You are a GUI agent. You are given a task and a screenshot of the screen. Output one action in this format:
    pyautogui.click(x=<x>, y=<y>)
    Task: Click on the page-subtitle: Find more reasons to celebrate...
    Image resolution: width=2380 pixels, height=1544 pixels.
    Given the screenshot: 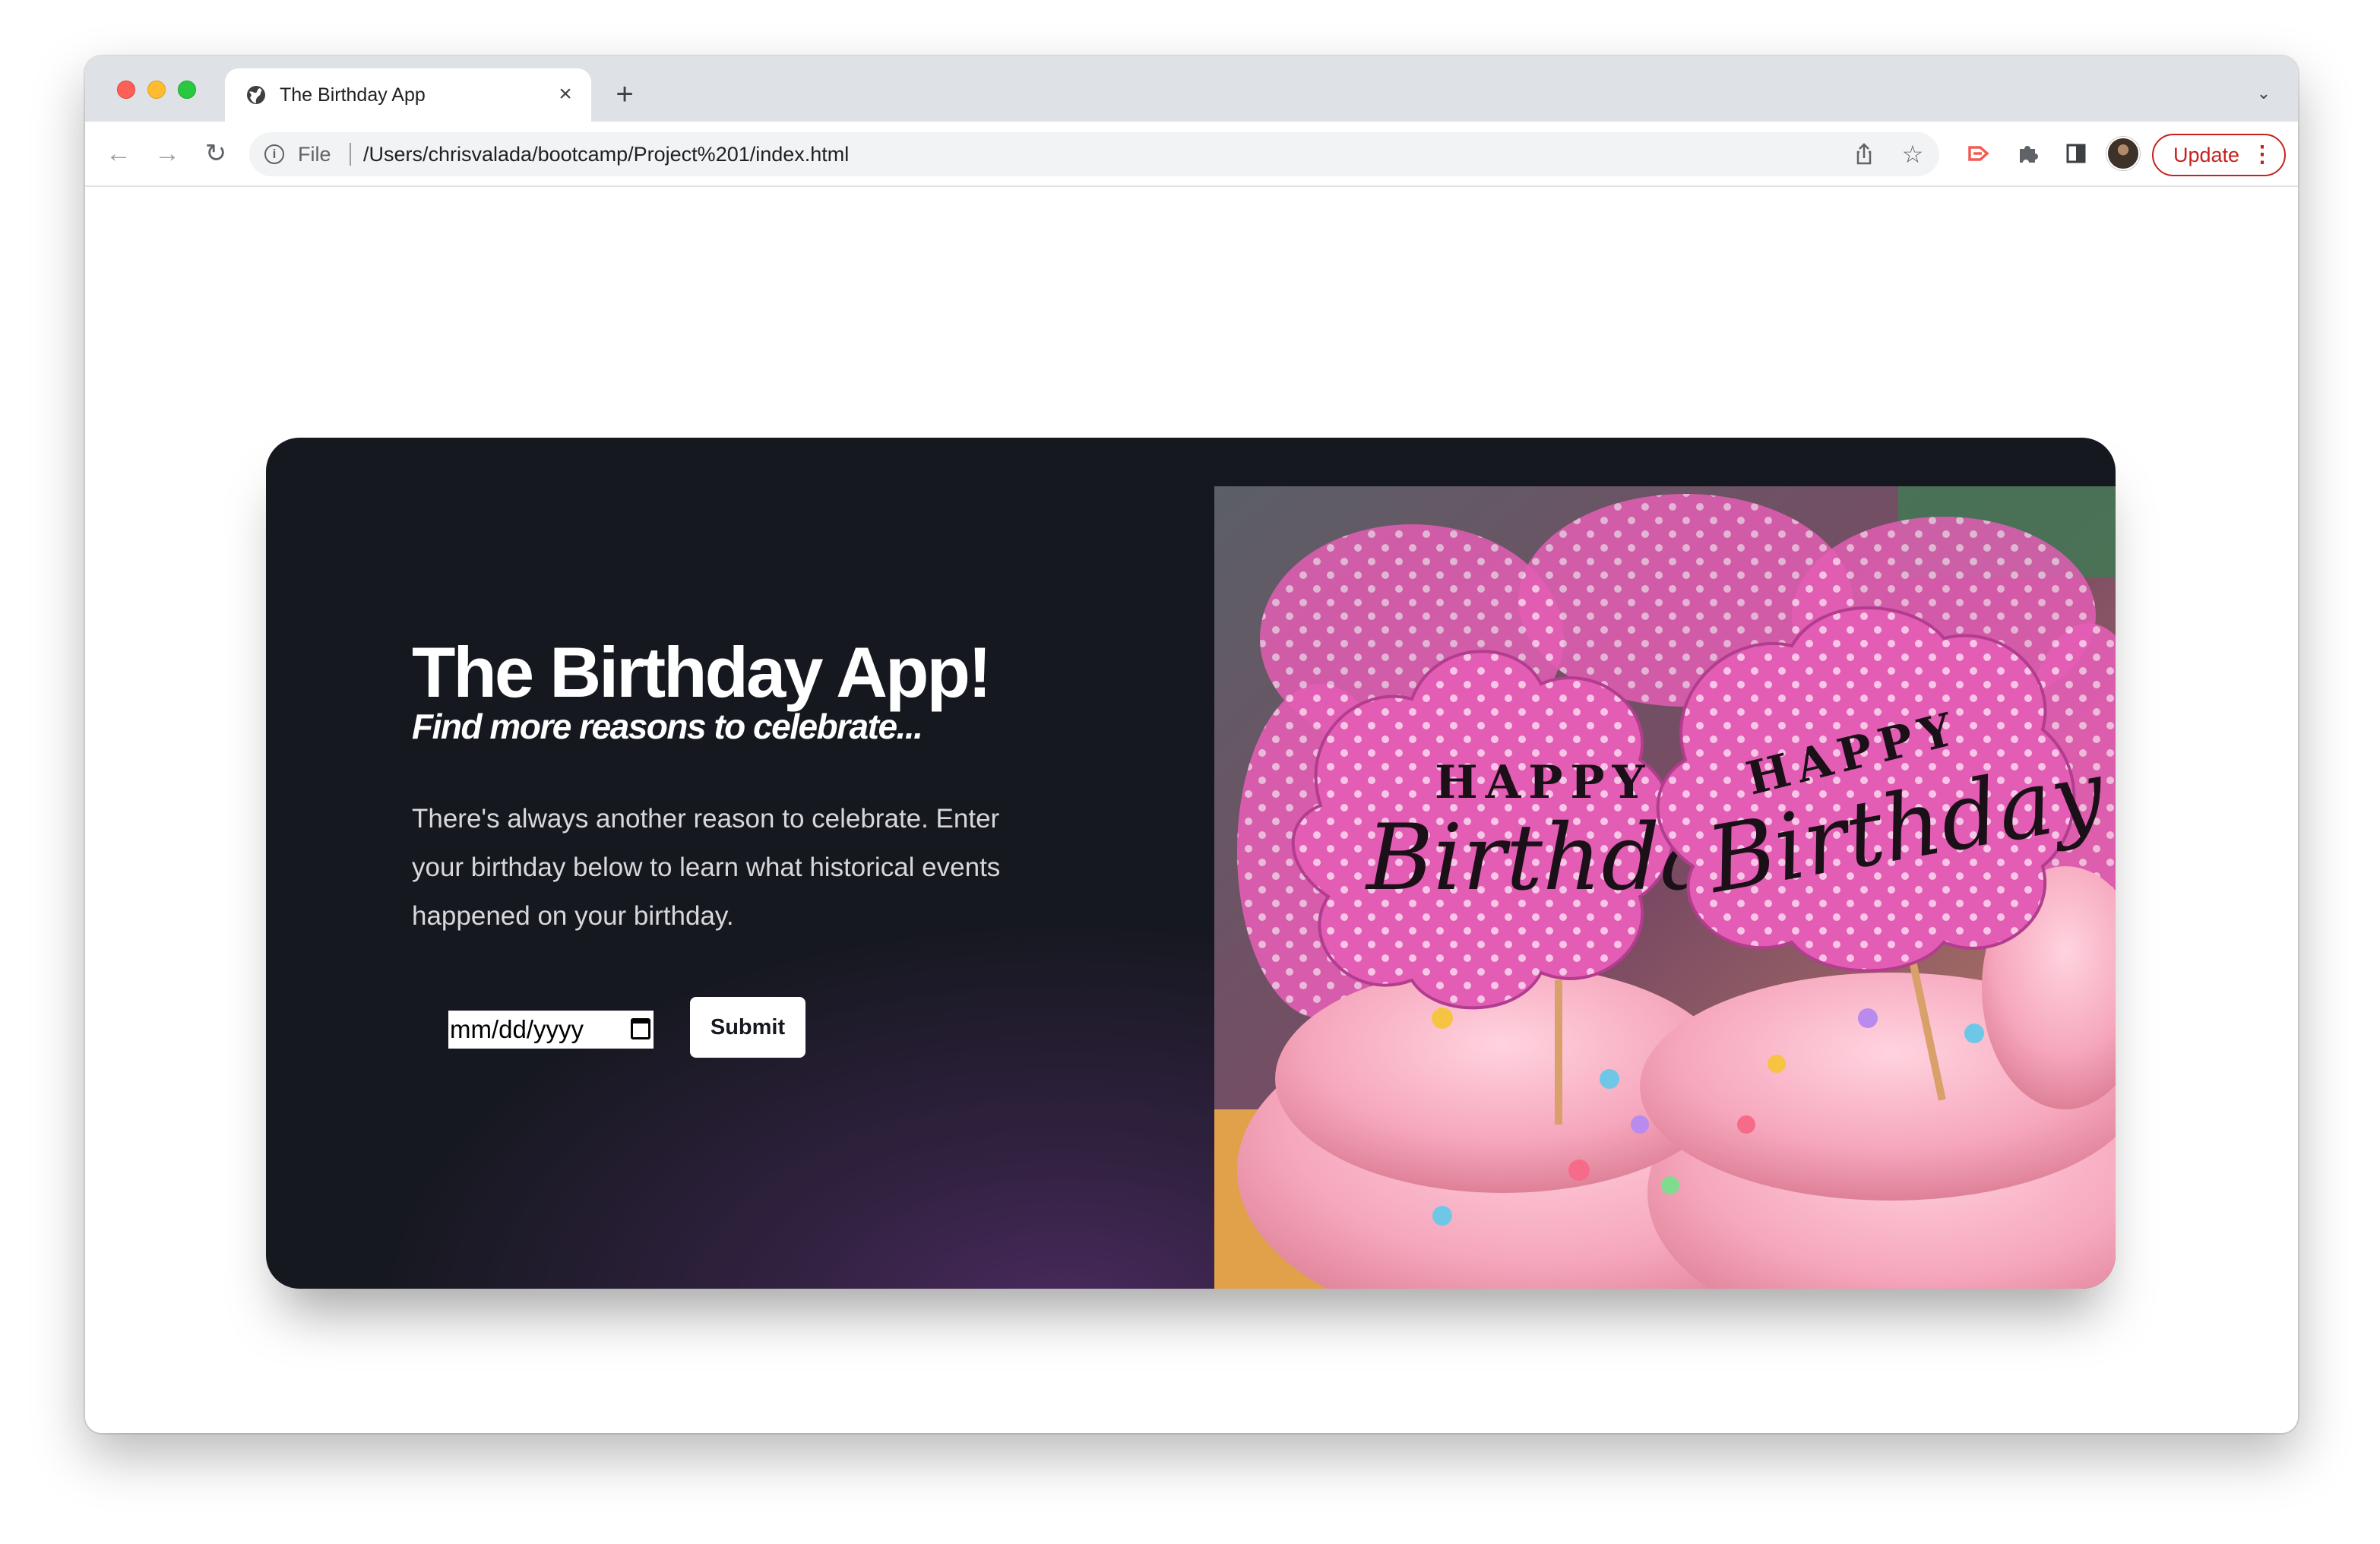 What is the action you would take?
    pyautogui.click(x=667, y=726)
    